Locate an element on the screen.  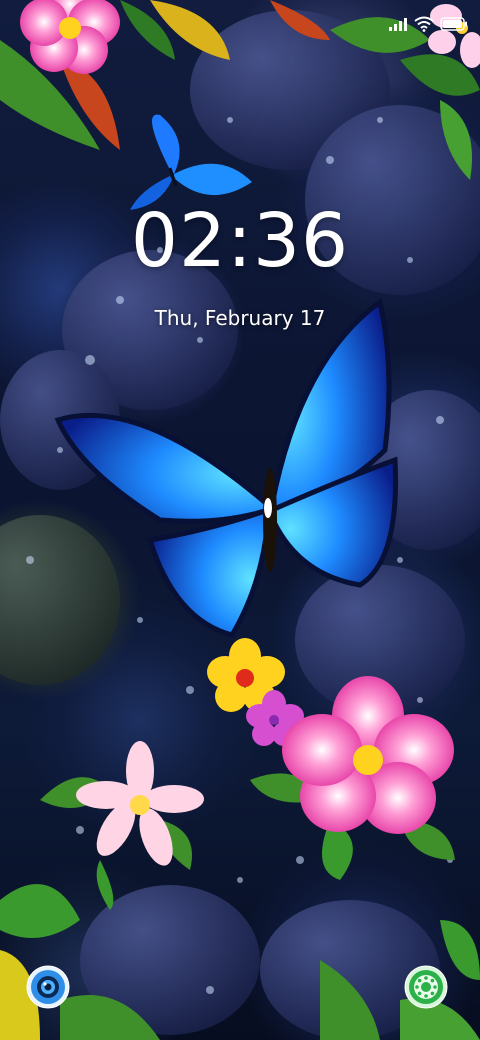
signal-icon is located at coordinates (398, 24).